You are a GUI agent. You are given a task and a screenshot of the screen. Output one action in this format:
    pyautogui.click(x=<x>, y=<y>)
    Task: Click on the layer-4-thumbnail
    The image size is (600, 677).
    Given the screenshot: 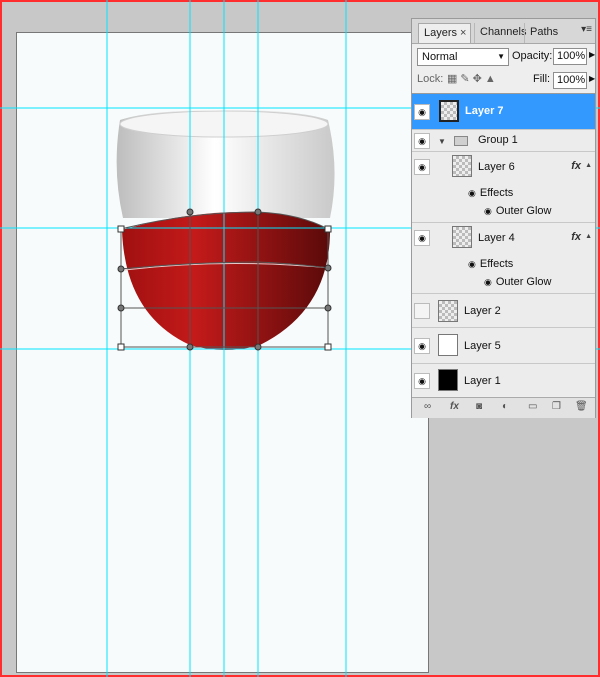 What is the action you would take?
    pyautogui.click(x=462, y=237)
    